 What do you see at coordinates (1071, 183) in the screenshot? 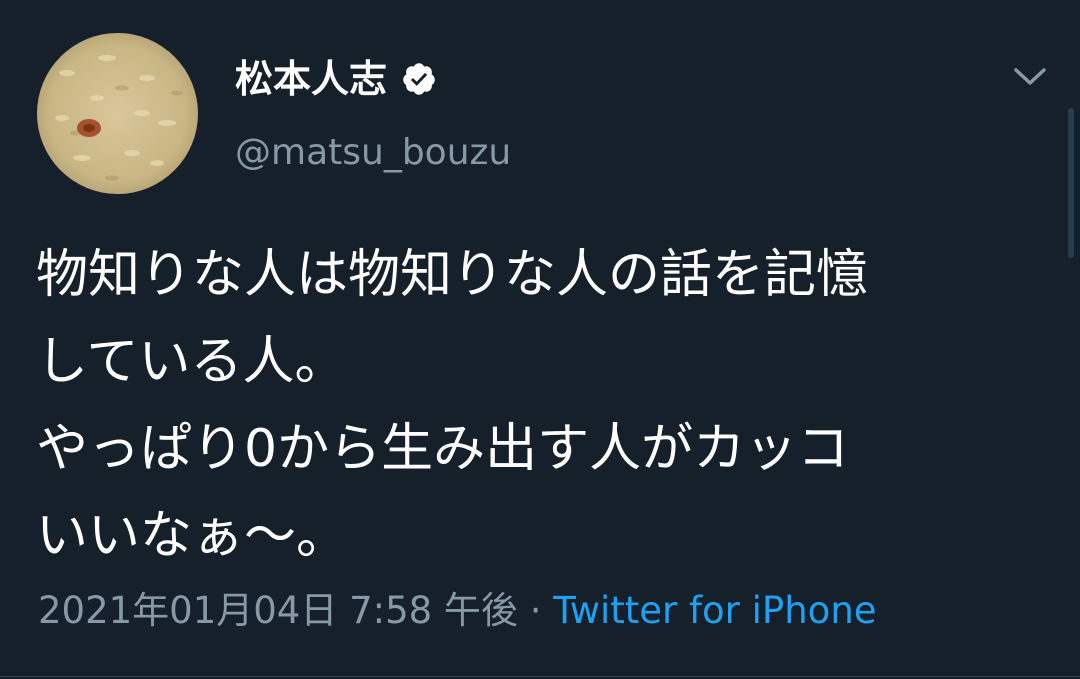
I see `scrollbar` at bounding box center [1071, 183].